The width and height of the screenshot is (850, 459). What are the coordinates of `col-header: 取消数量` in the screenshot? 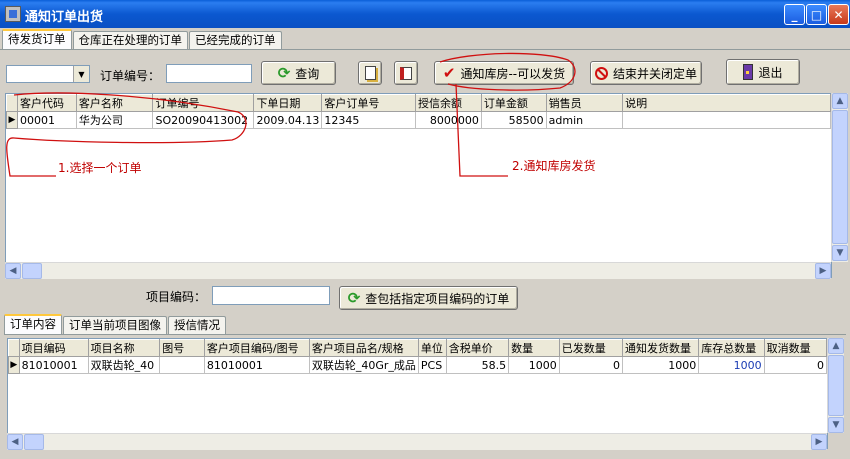 It's located at (795, 348).